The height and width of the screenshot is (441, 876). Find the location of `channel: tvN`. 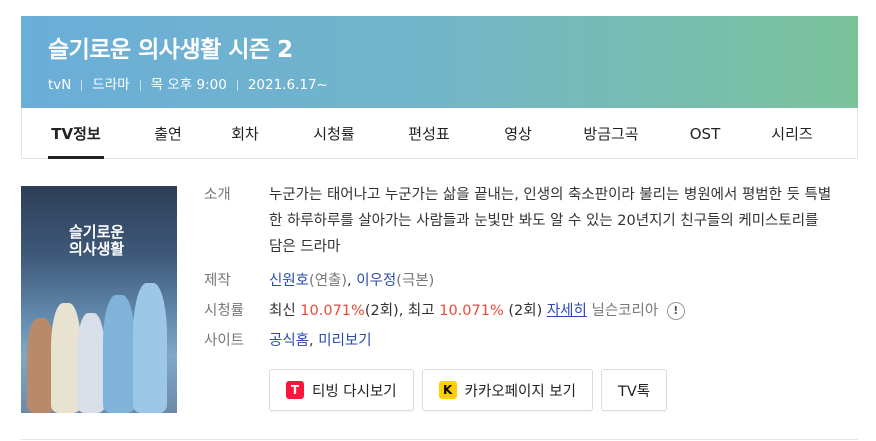

channel: tvN is located at coordinates (59, 85).